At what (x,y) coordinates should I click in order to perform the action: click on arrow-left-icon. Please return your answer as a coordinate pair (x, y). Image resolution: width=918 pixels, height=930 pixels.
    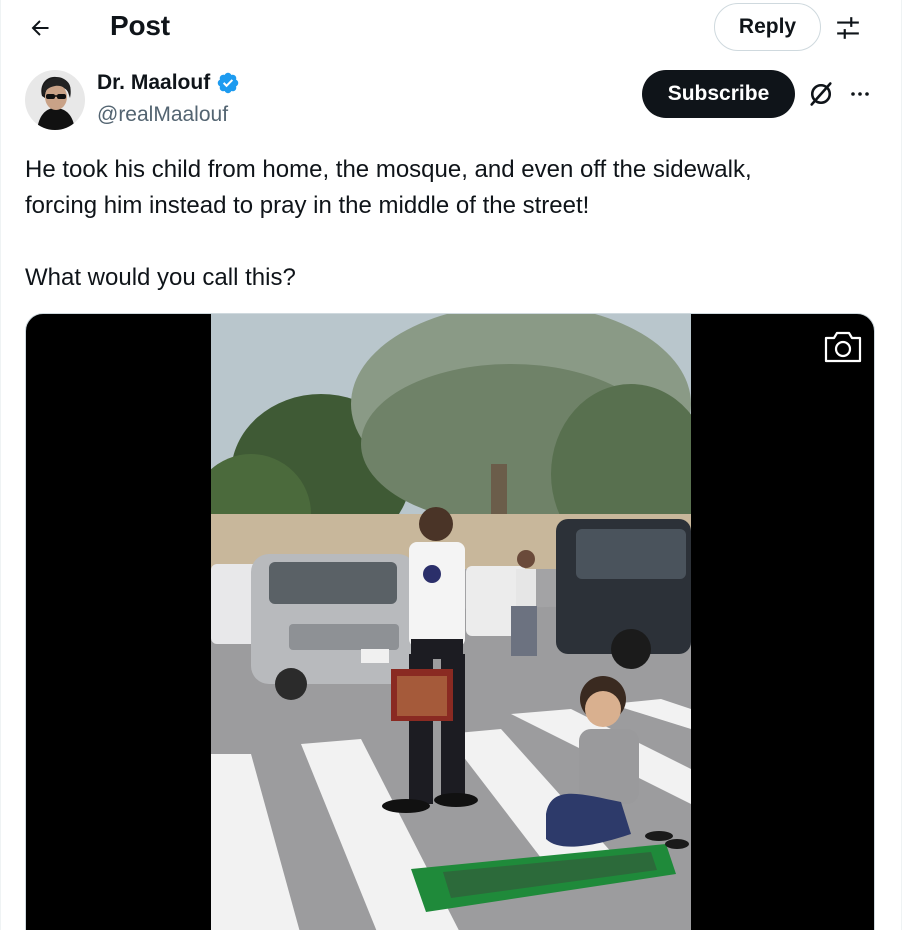
    Looking at the image, I should click on (40, 28).